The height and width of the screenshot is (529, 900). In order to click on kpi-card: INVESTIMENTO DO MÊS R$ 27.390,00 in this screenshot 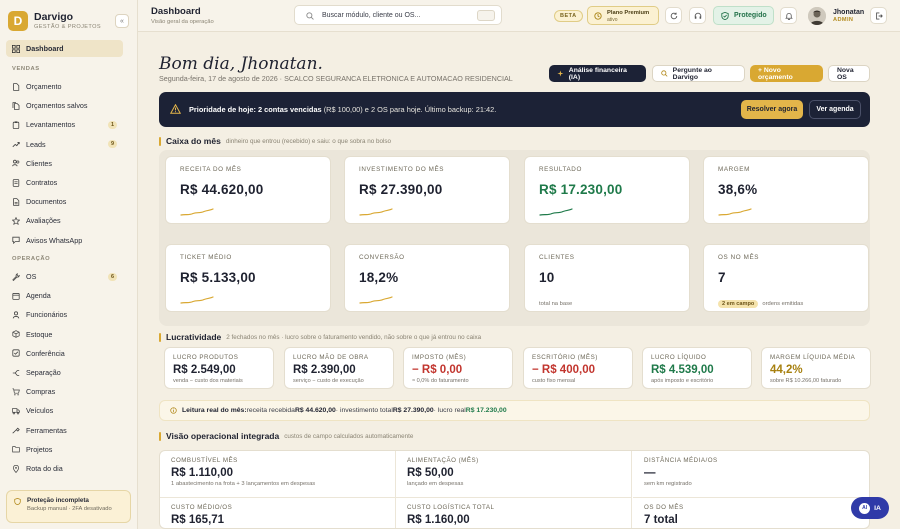, I will do `click(427, 190)`.